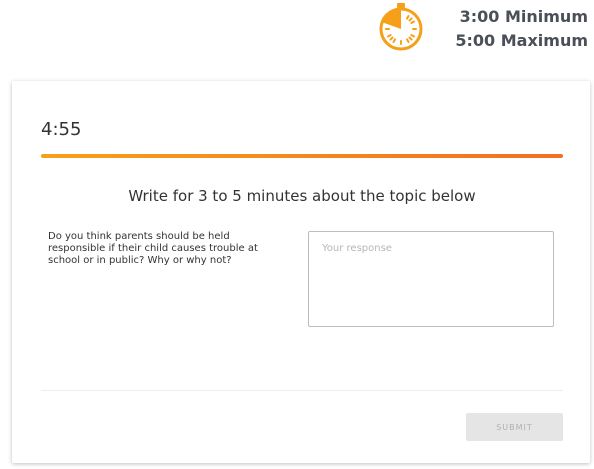 Image resolution: width=594 pixels, height=469 pixels. Describe the element at coordinates (514, 427) in the screenshot. I see `submit-button: SUBMIT` at that location.